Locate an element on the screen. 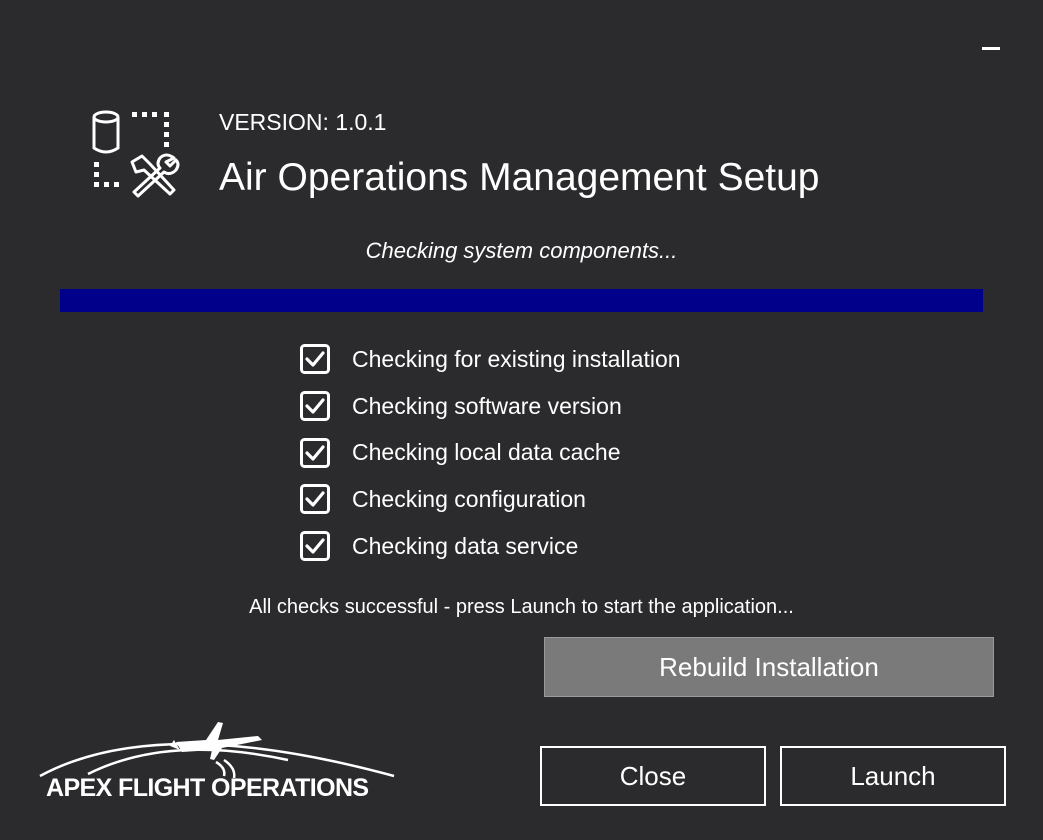 The image size is (1043, 840). checklist-item-label: Checking data service is located at coordinates (465, 545).